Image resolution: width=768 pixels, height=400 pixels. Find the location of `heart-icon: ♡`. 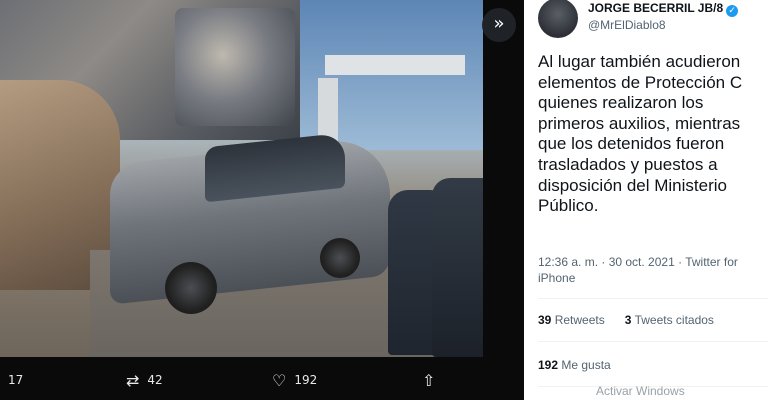

heart-icon: ♡ is located at coordinates (279, 380).